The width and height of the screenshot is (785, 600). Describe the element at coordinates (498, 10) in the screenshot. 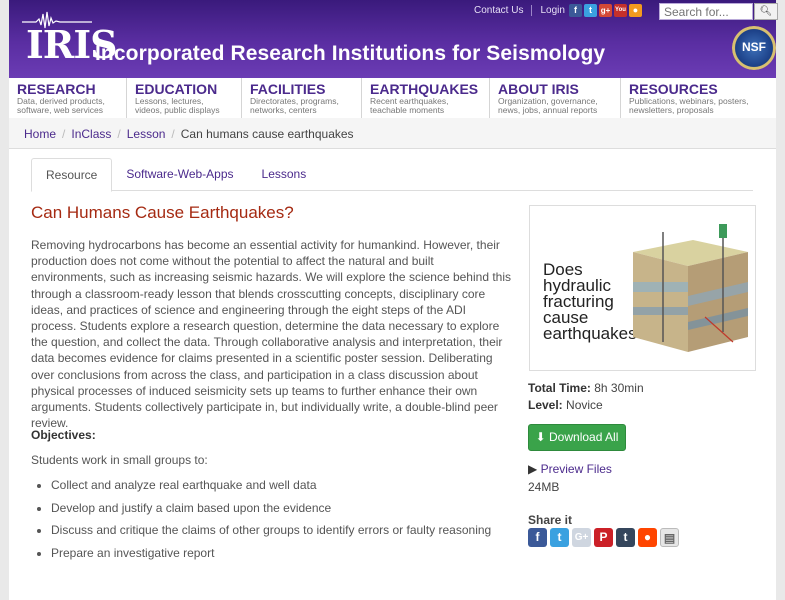

I see `contact-link: Contact Us` at that location.